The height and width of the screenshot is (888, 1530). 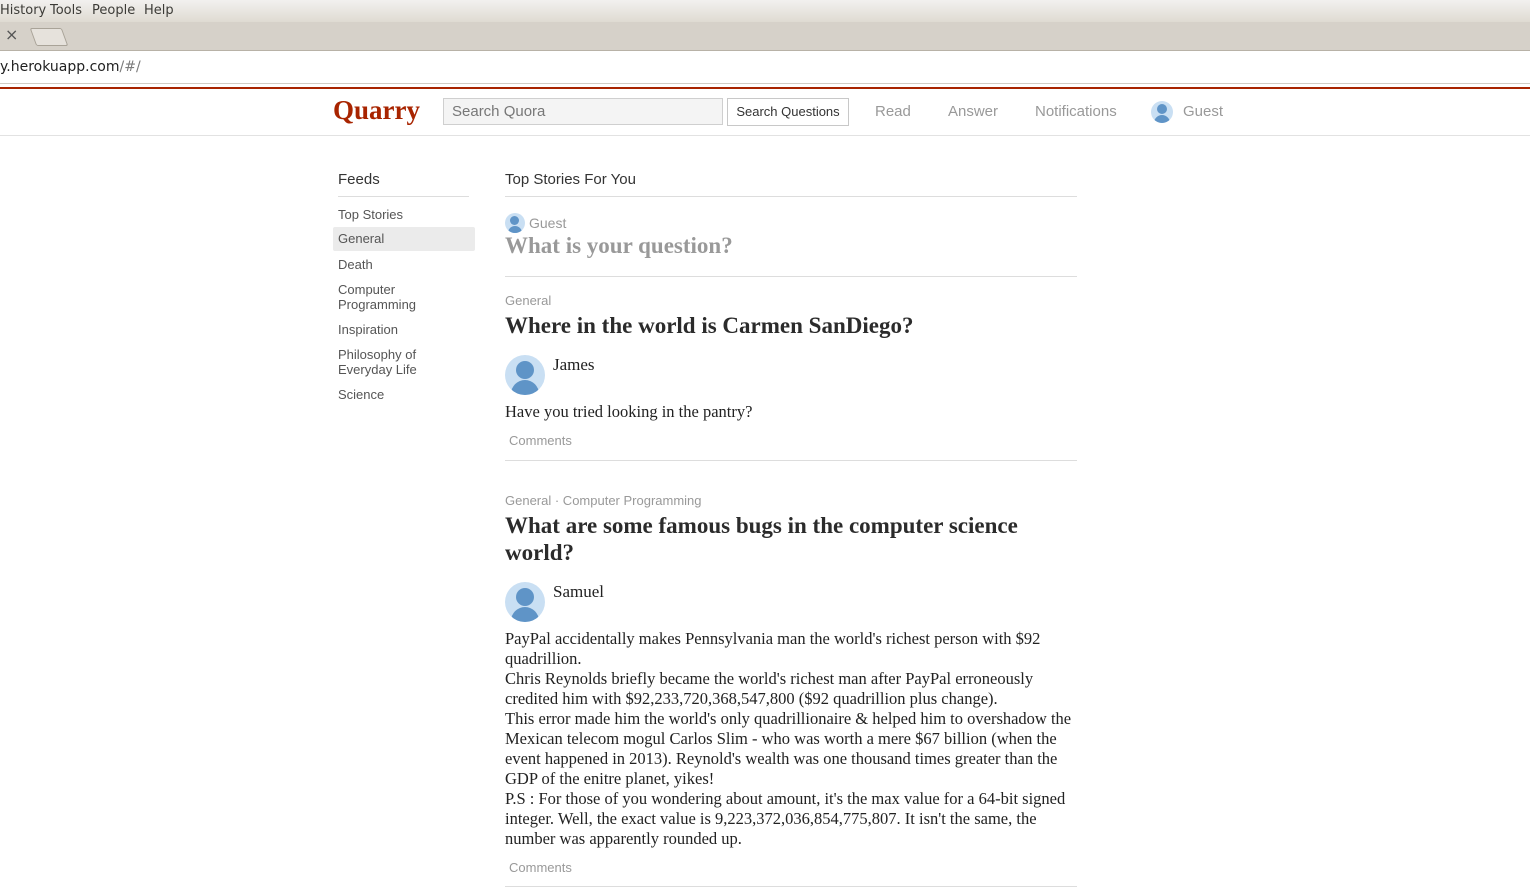 I want to click on feed-philosophy: Philosophy of Everyday Life, so click(x=388, y=362).